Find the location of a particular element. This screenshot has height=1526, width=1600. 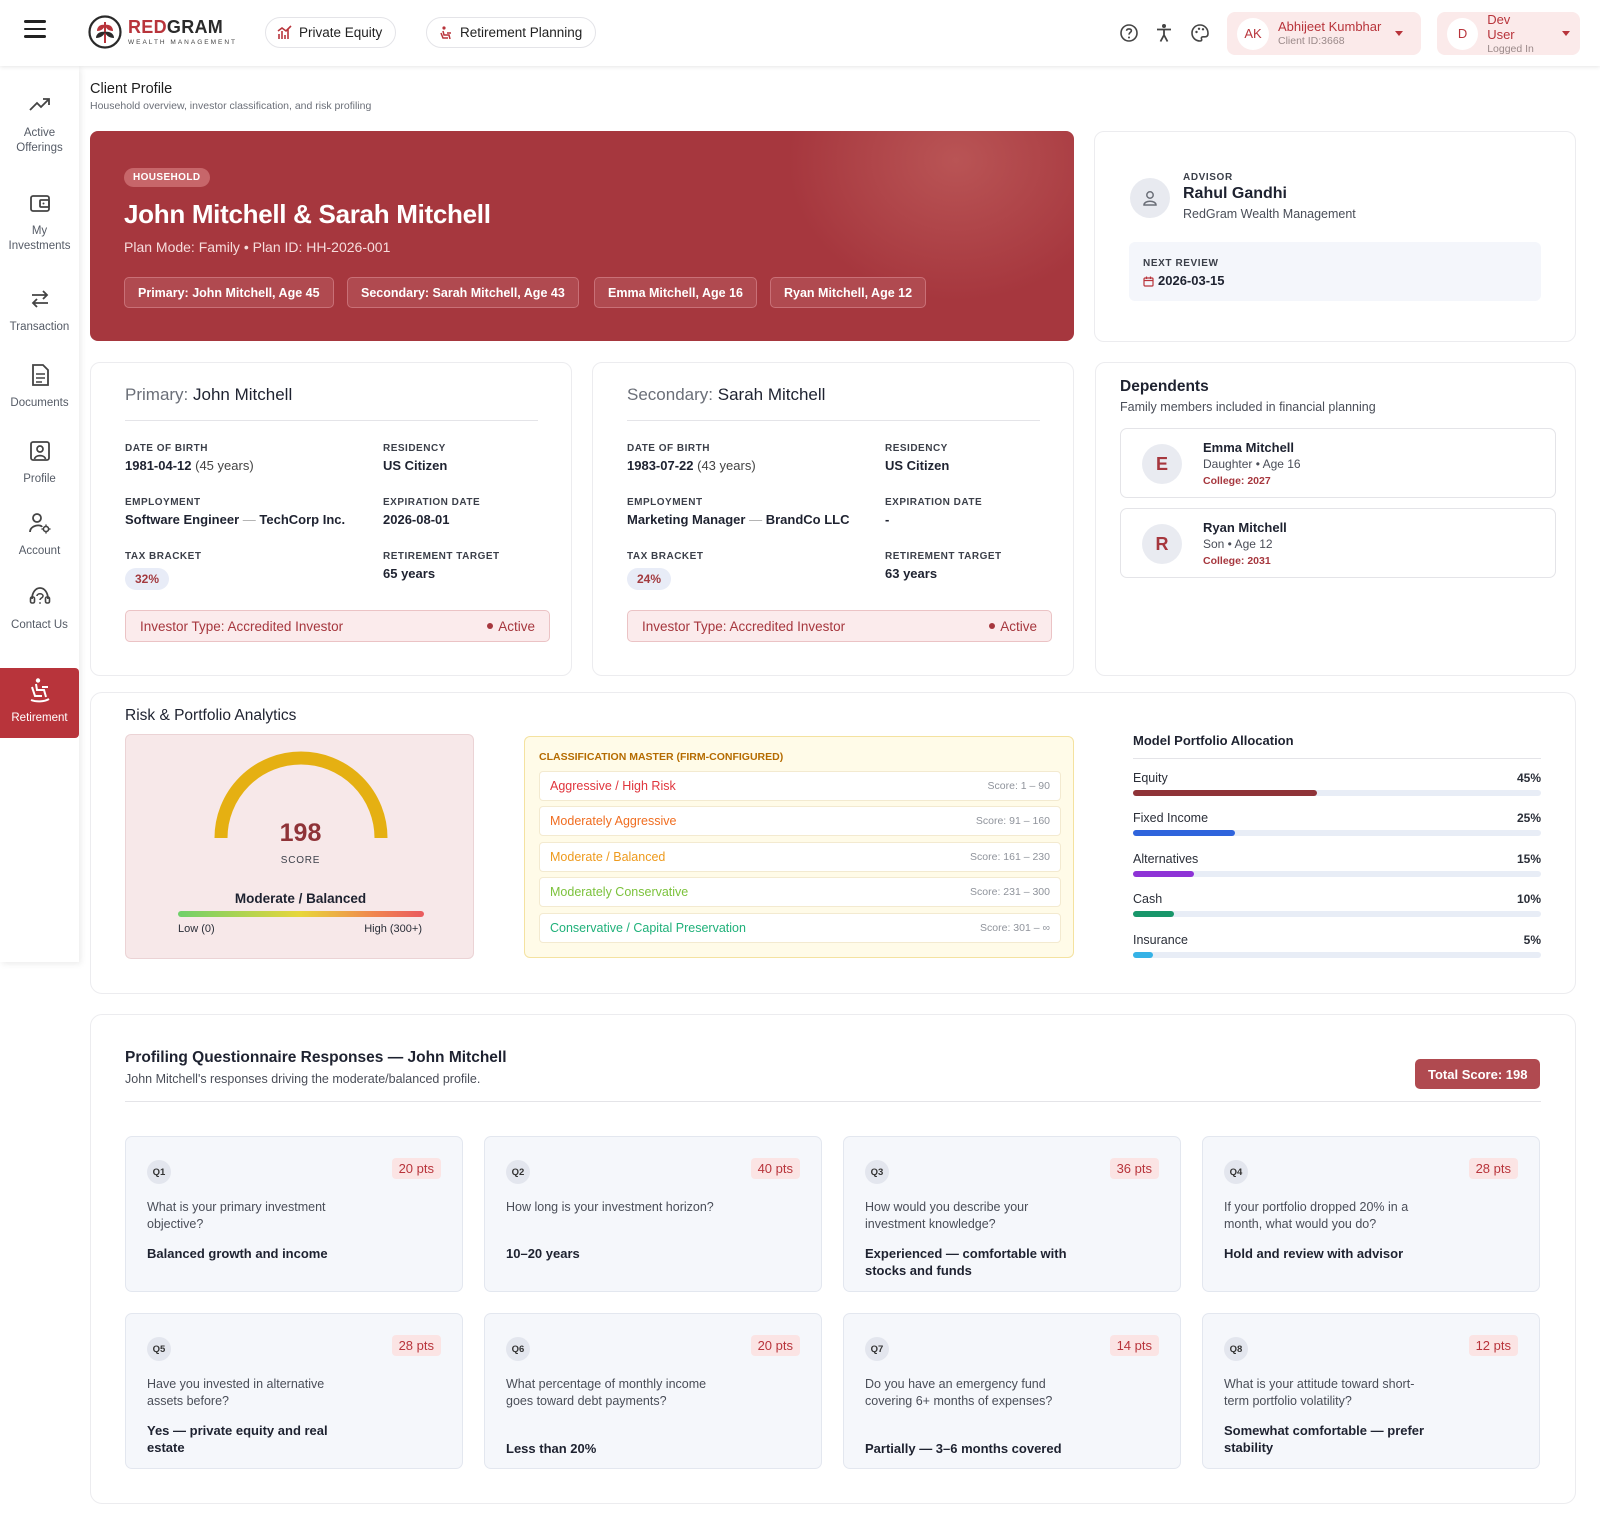

dependent-relation: Son • Age 12 is located at coordinates (1238, 544).